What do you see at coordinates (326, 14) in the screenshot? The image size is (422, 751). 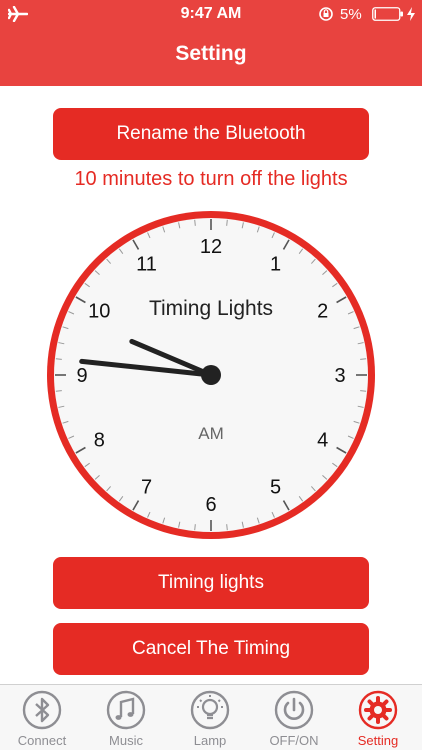 I see `orientation-lock-icon` at bounding box center [326, 14].